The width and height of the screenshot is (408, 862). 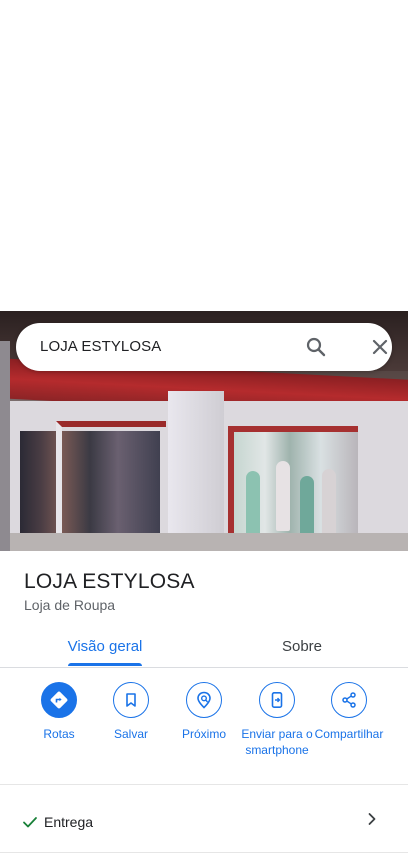 What do you see at coordinates (69, 605) in the screenshot?
I see `place-category: Loja de Roupa` at bounding box center [69, 605].